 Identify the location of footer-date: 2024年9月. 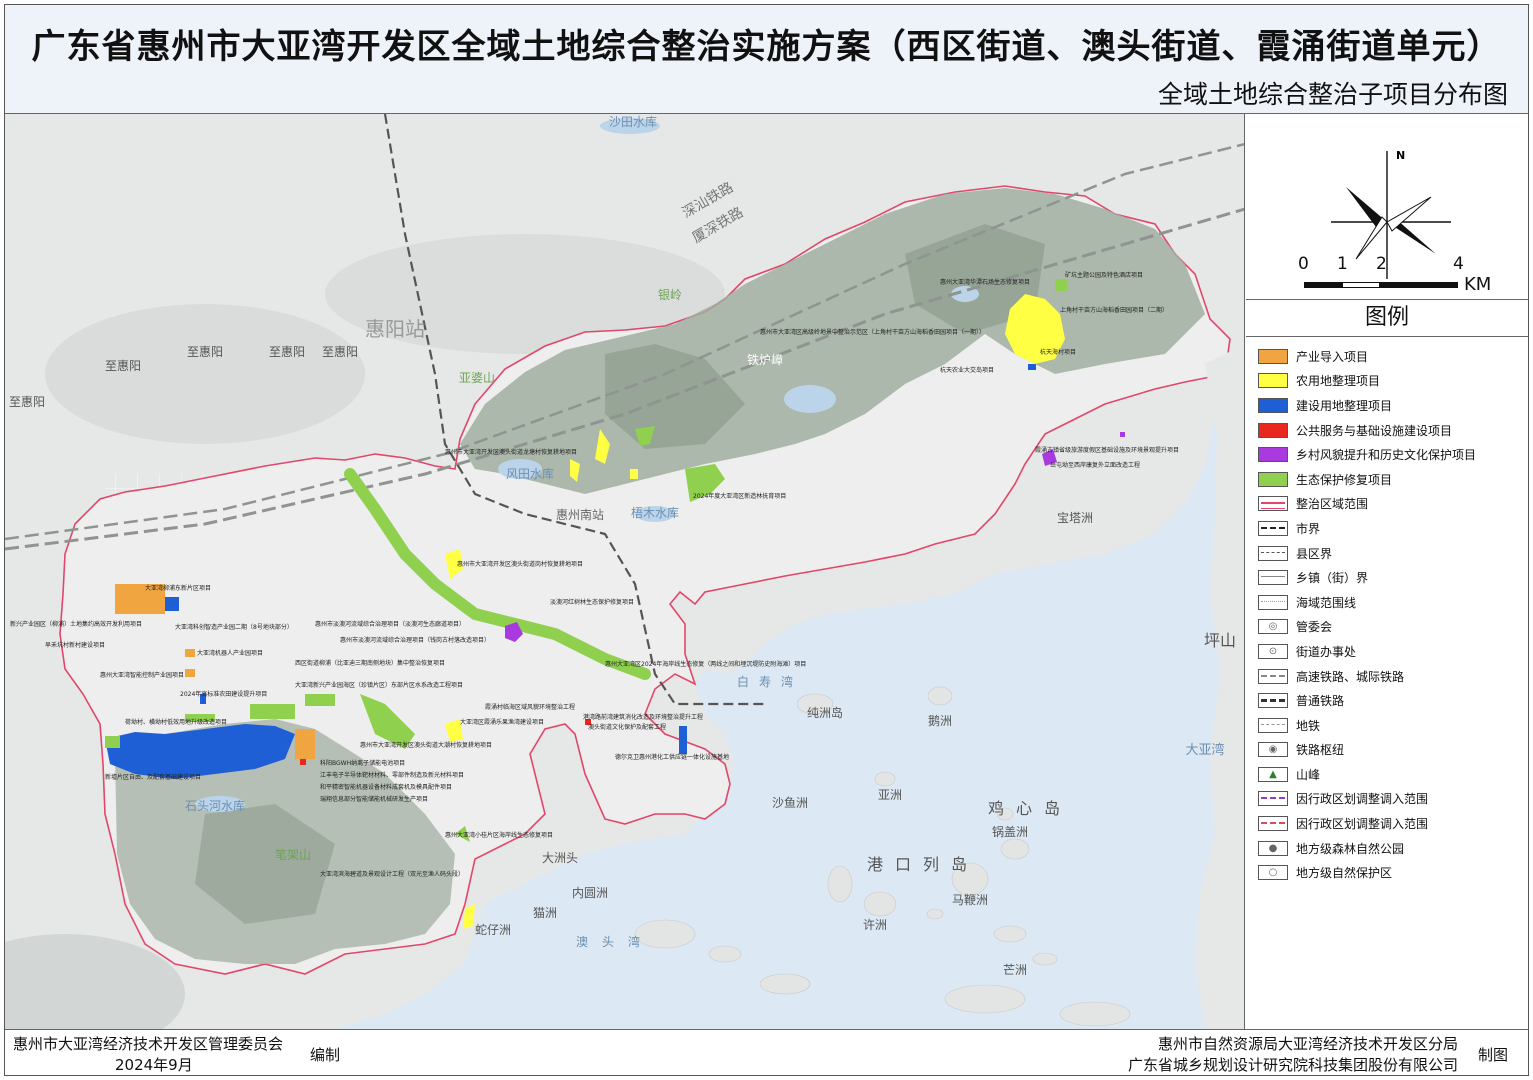
(154, 1065).